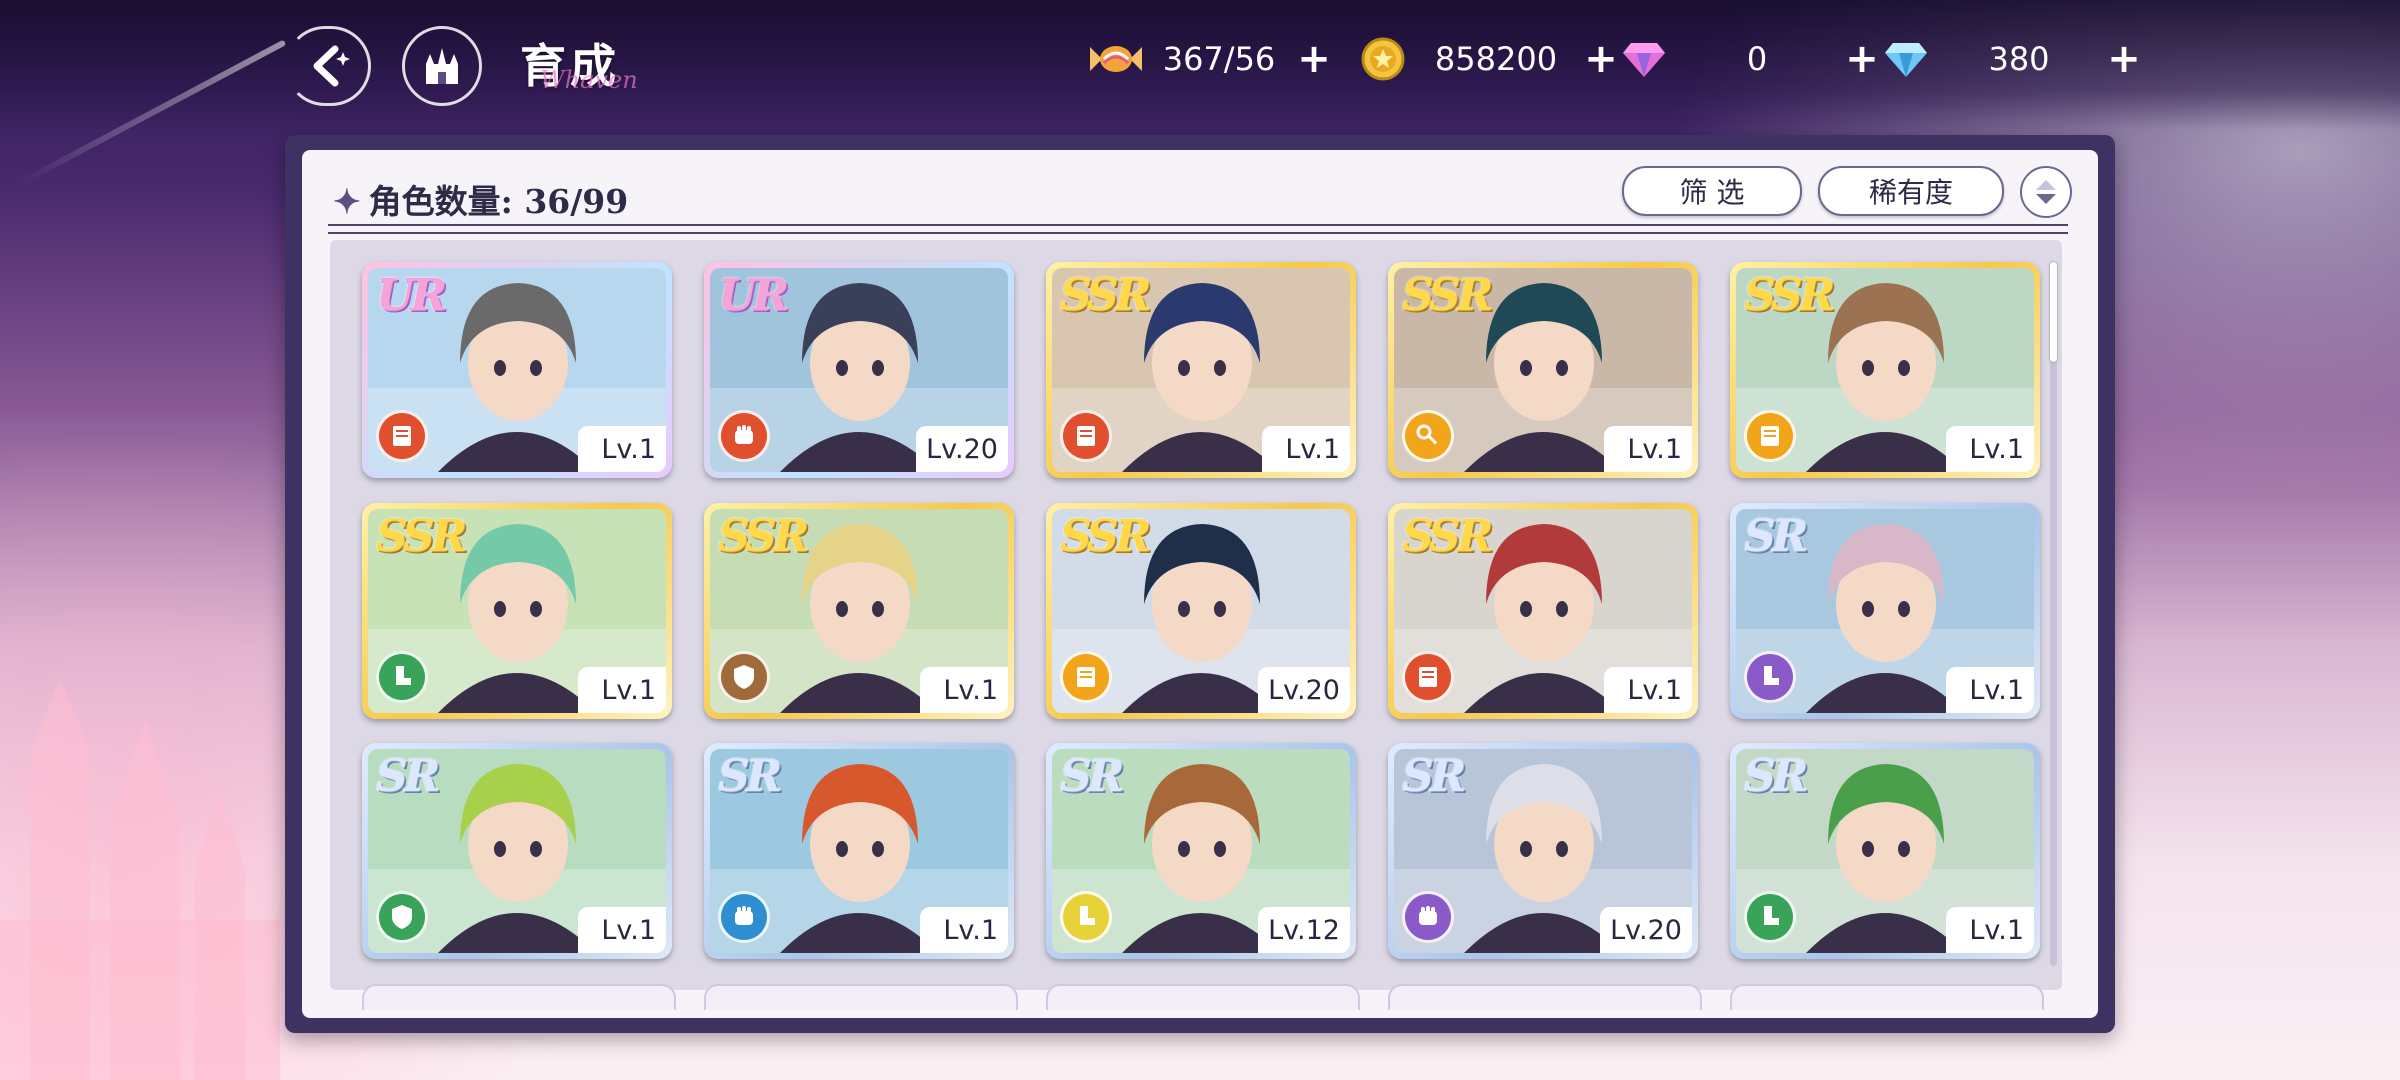 This screenshot has height=1080, width=2400. I want to click on character-count-label: 角色数量: 36/99, so click(498, 201).